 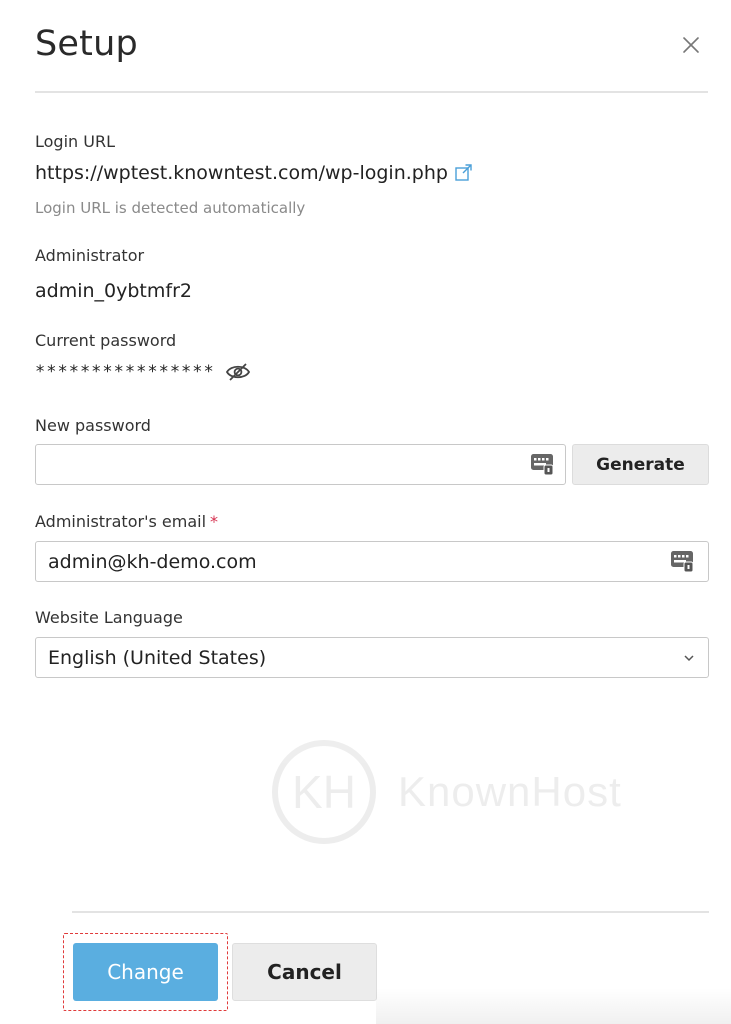 I want to click on language-label: Website Language, so click(x=109, y=617).